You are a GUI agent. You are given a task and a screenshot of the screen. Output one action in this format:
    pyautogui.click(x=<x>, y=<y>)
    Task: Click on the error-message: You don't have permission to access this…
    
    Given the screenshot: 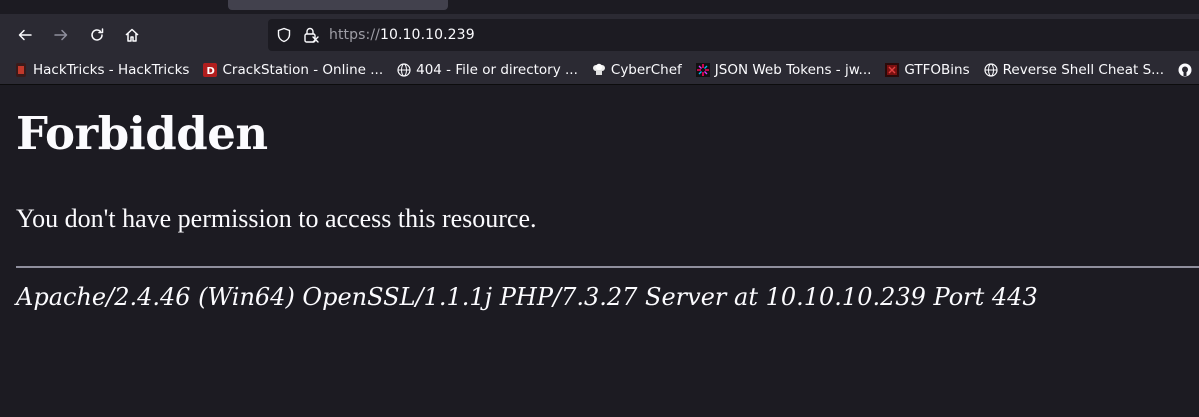 What is the action you would take?
    pyautogui.click(x=276, y=218)
    